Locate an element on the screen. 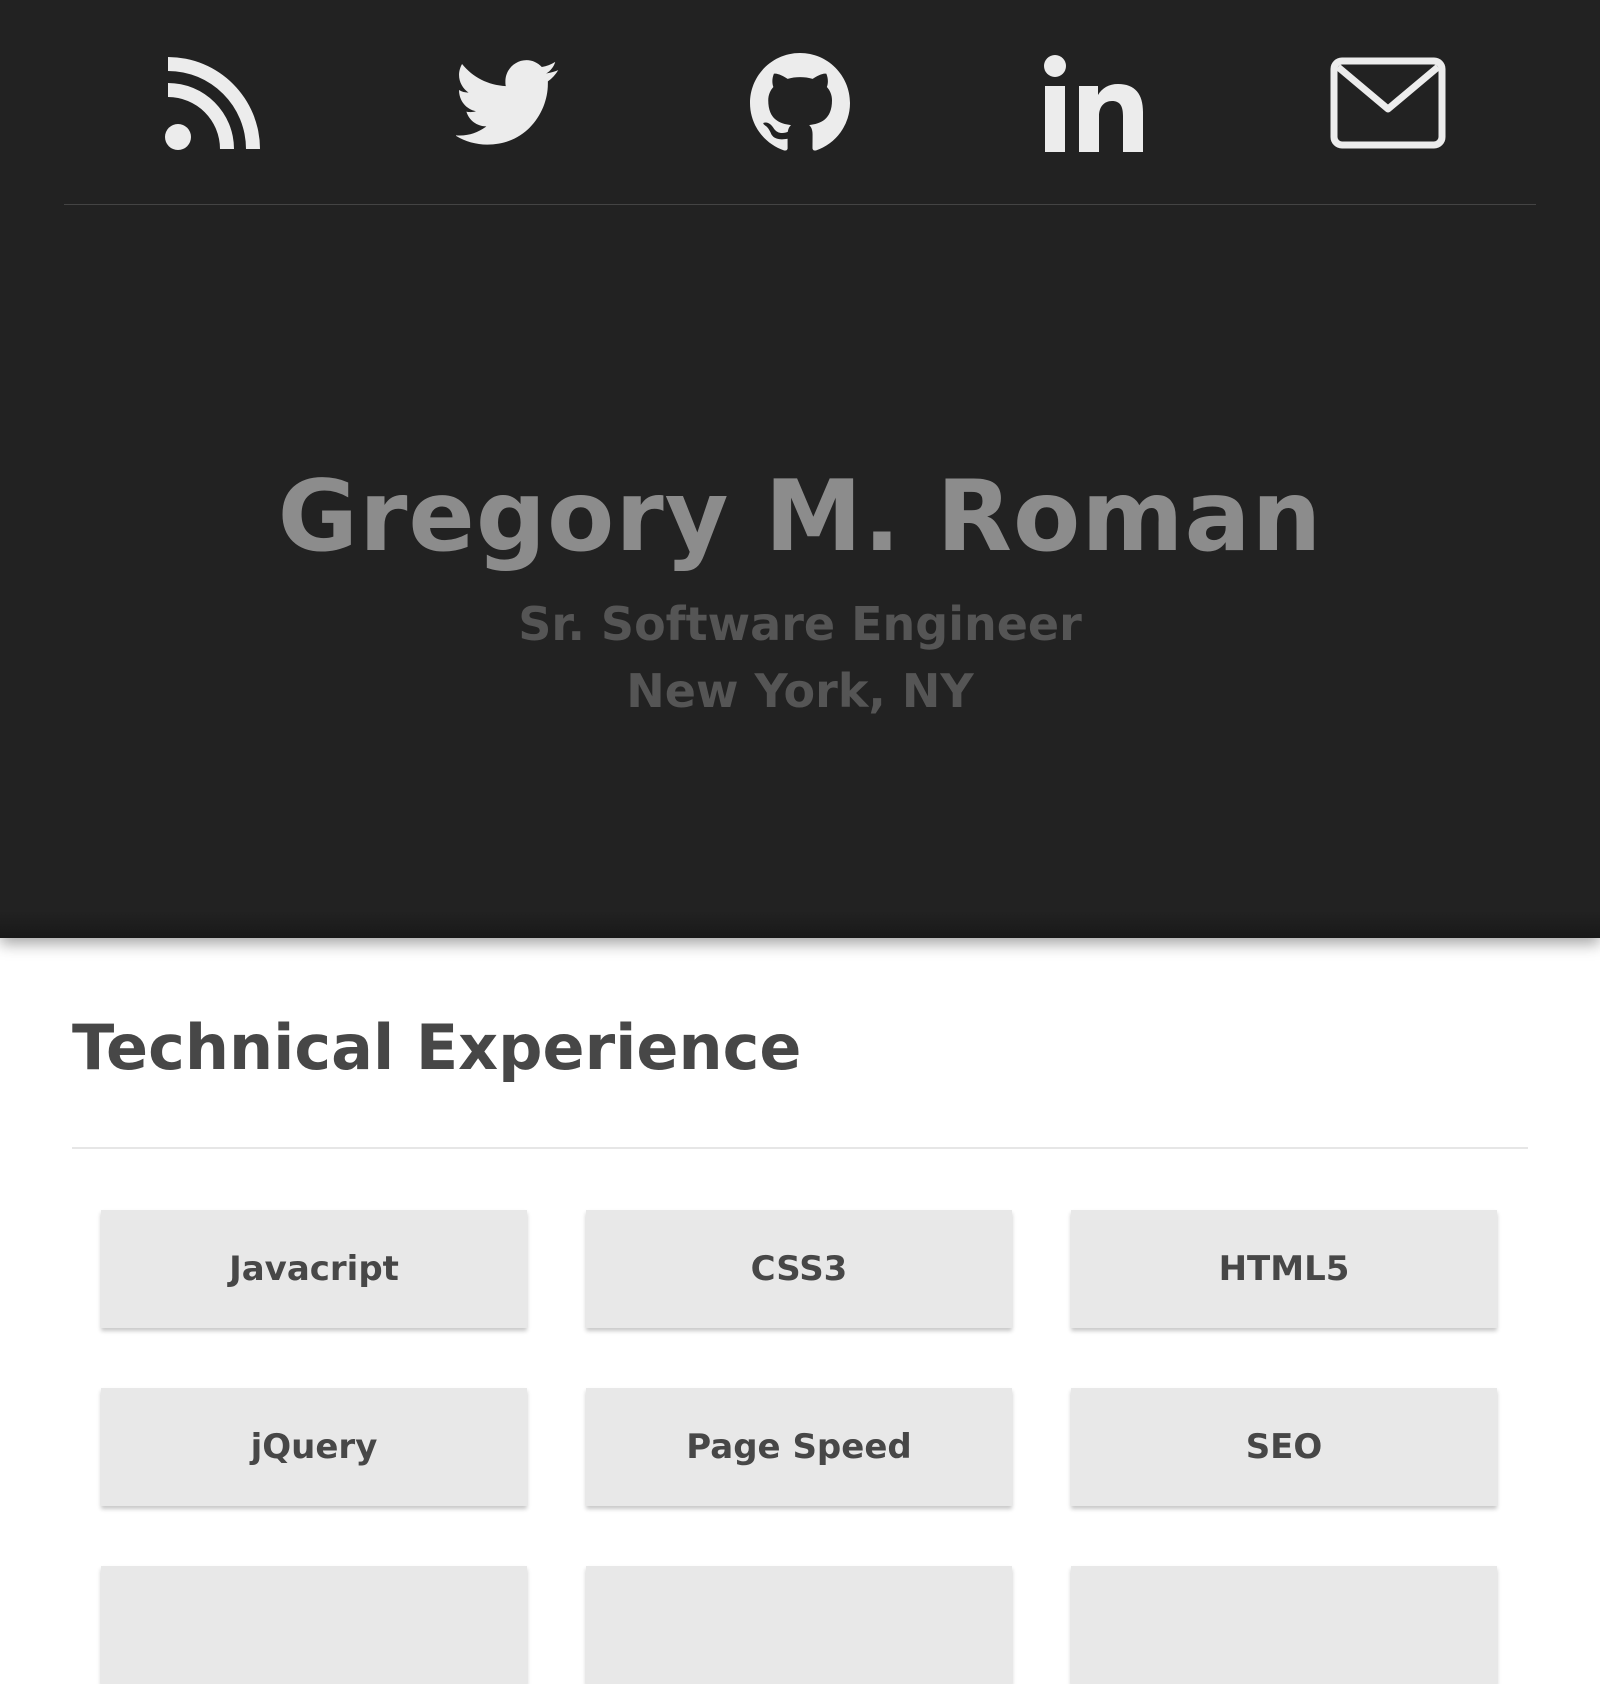 Image resolution: width=1600 pixels, height=1684 pixels. linkedin-icon is located at coordinates (1093, 103).